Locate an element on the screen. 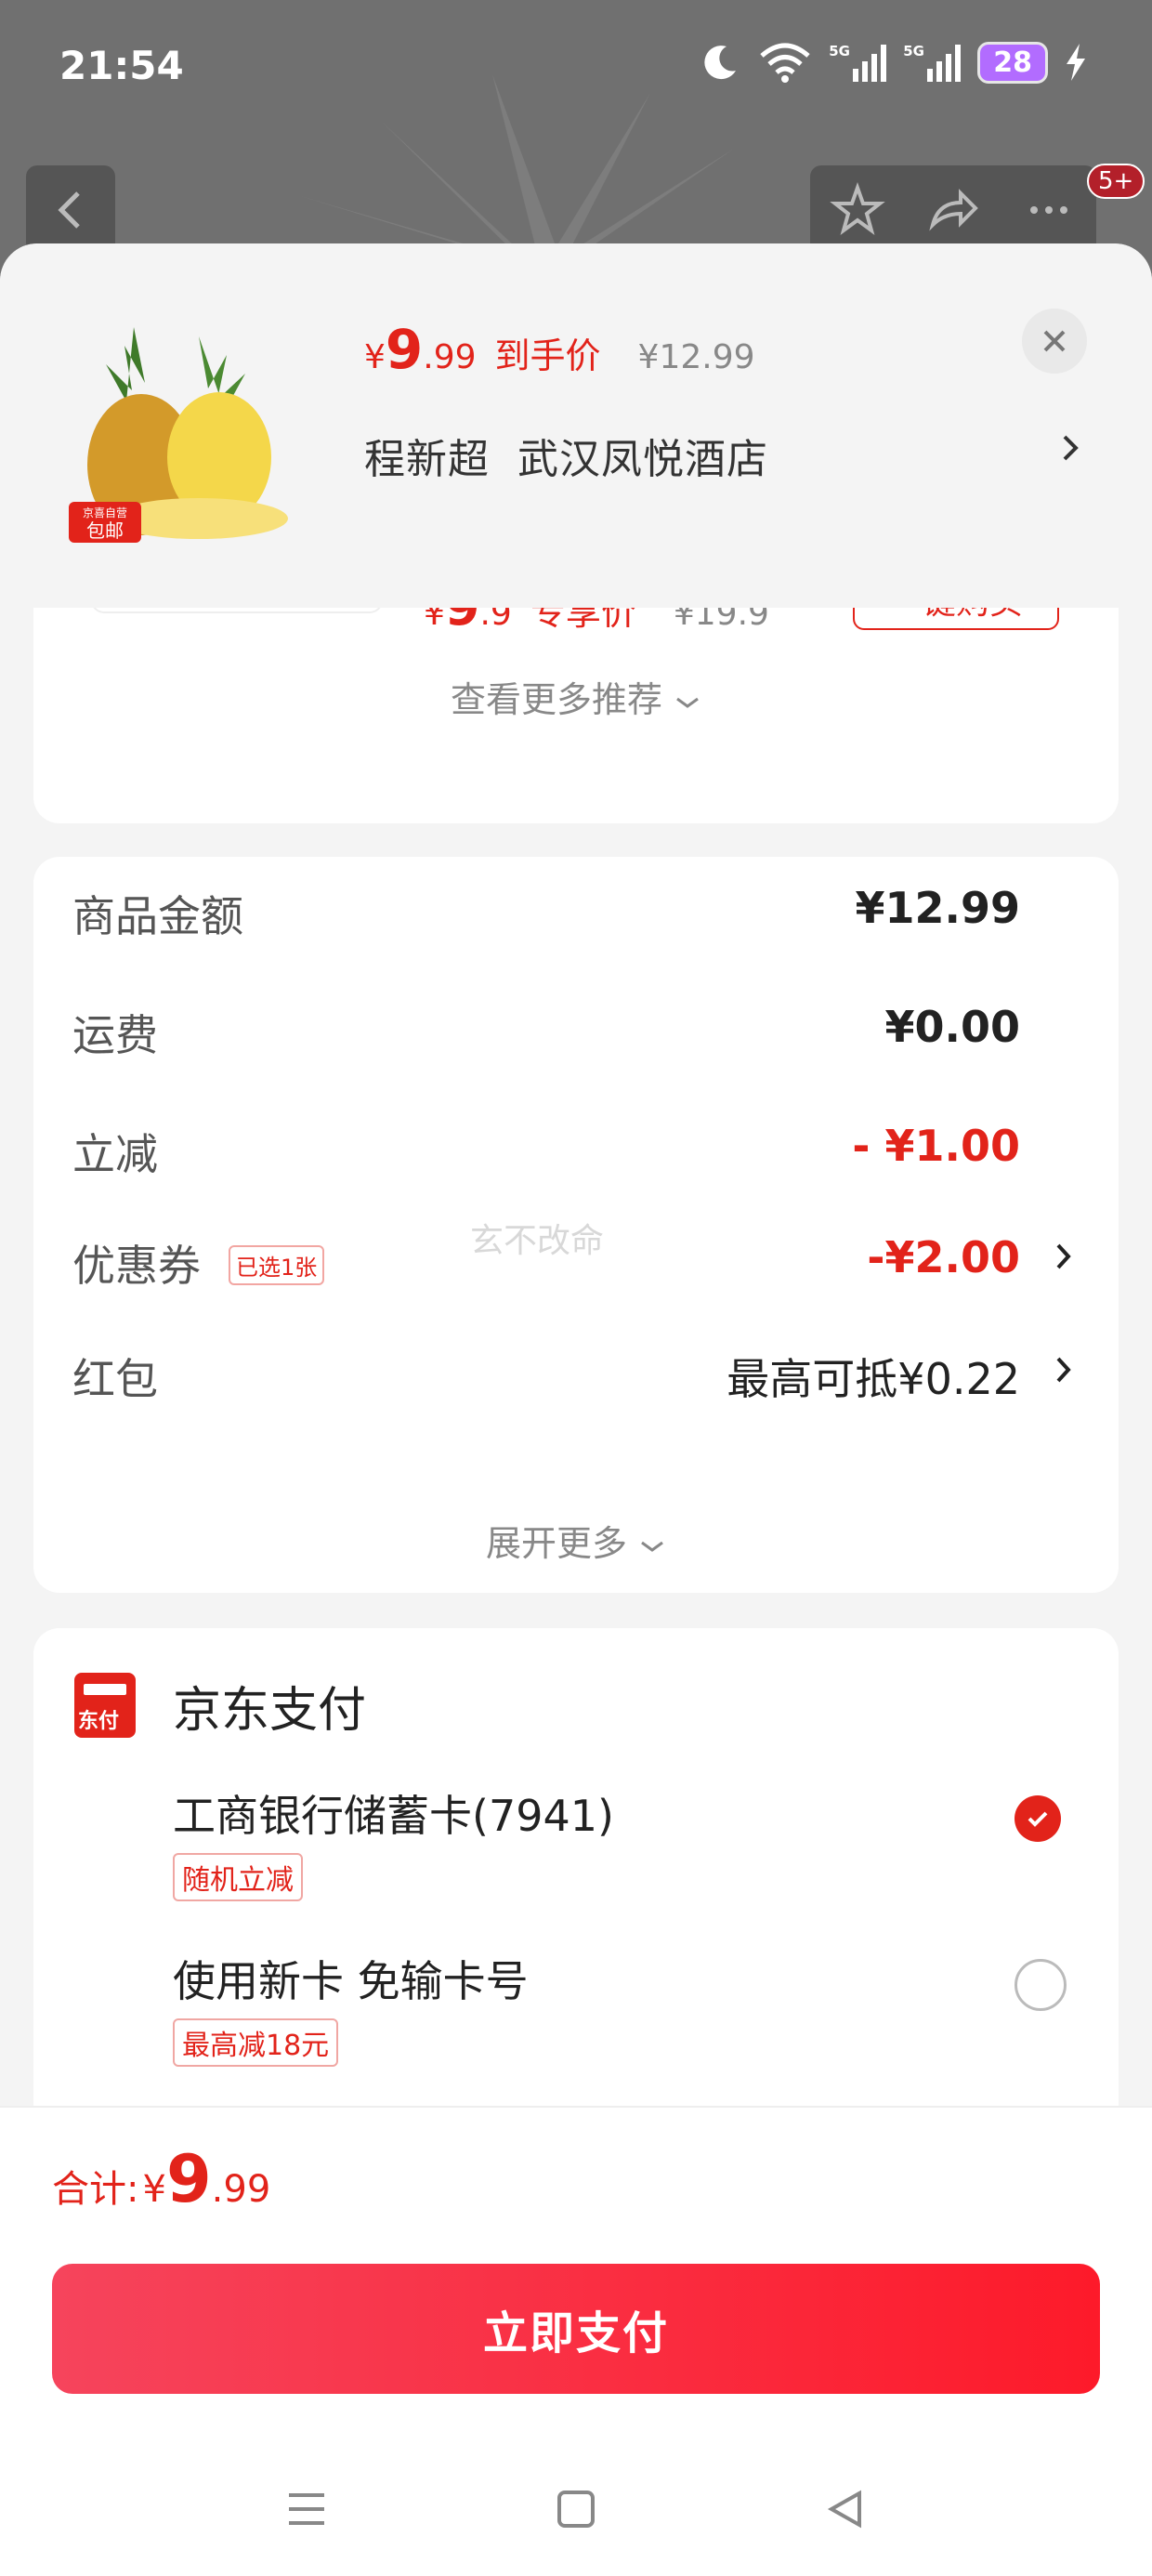  total-amount: 合计: ¥ 9 .99 is located at coordinates (161, 2179).